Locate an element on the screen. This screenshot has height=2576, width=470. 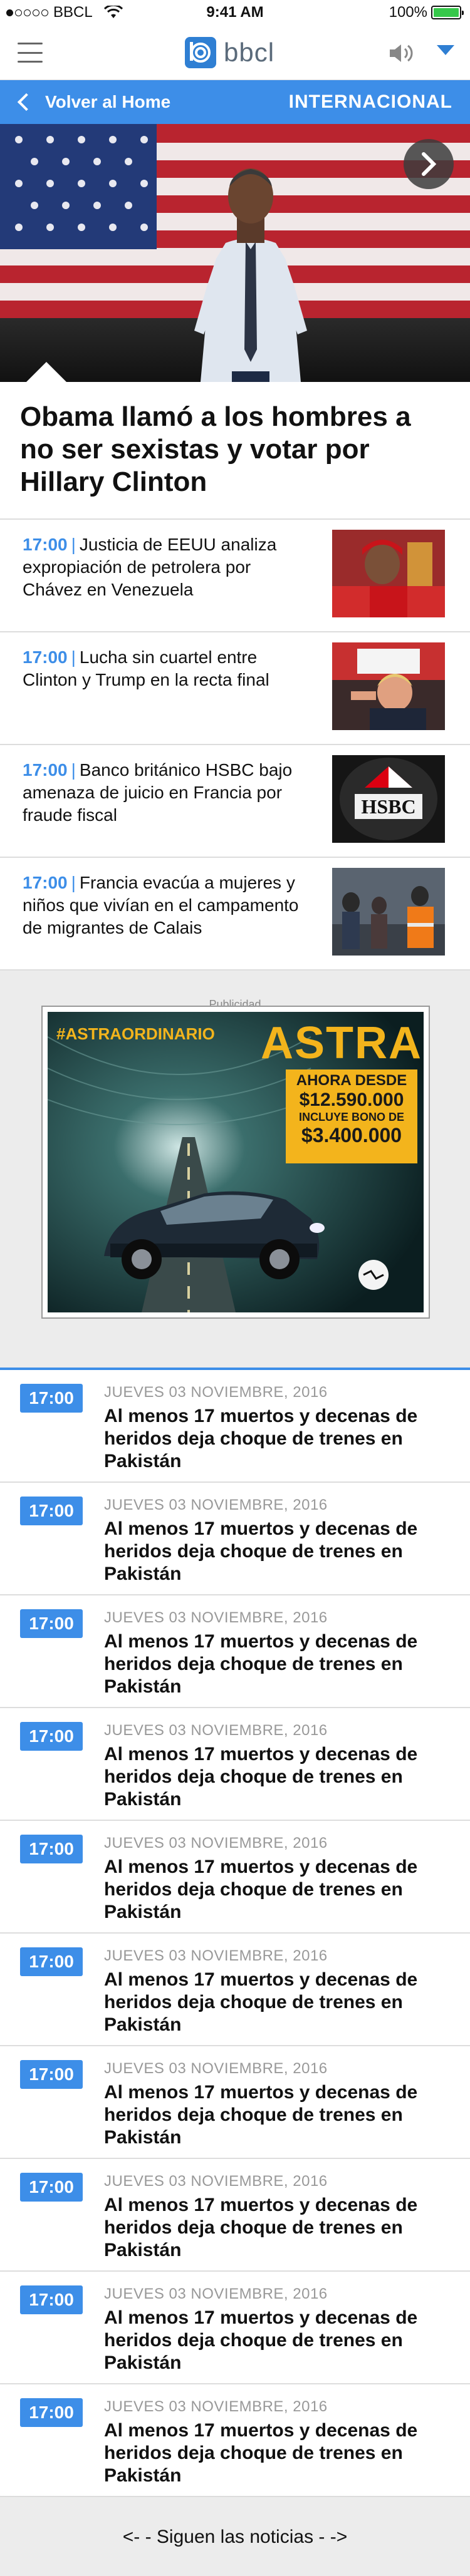
svg-text: HSBC is located at coordinates (388, 807).